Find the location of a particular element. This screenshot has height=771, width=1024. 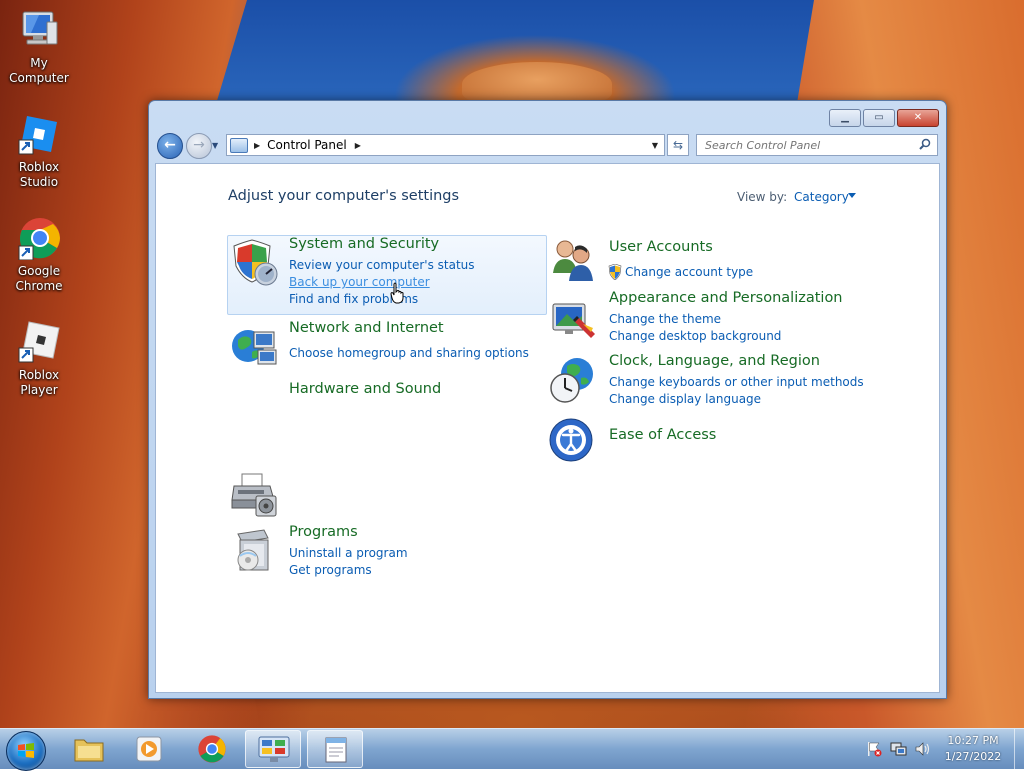

view-by-dropdown: Category is located at coordinates (821, 197).